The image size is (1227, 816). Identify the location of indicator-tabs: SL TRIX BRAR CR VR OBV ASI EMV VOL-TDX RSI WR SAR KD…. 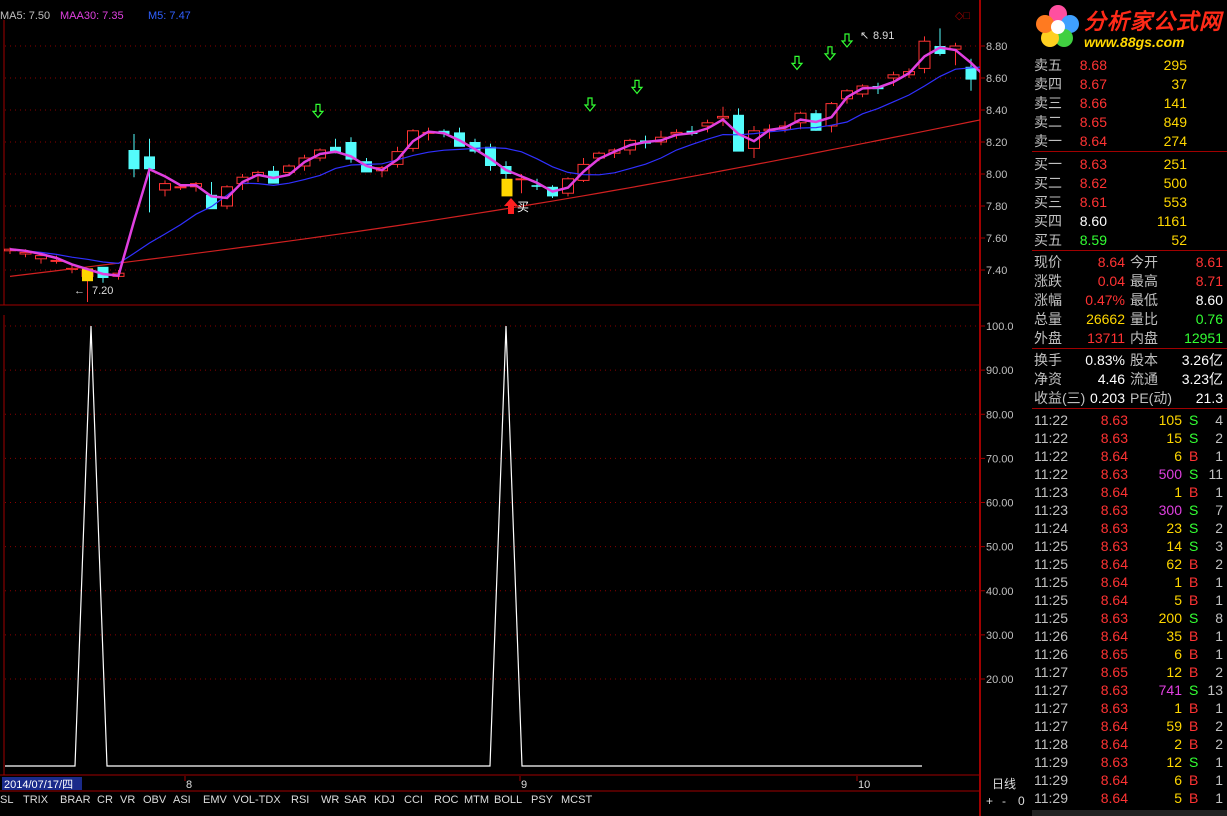
(490, 802).